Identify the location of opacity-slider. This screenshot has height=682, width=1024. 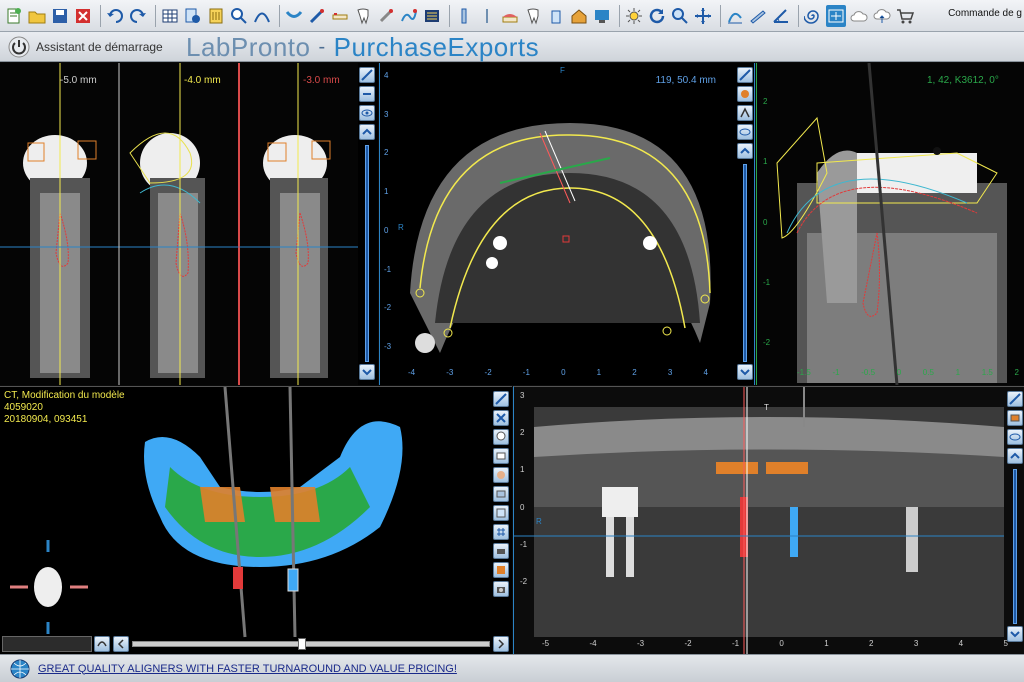
(311, 644).